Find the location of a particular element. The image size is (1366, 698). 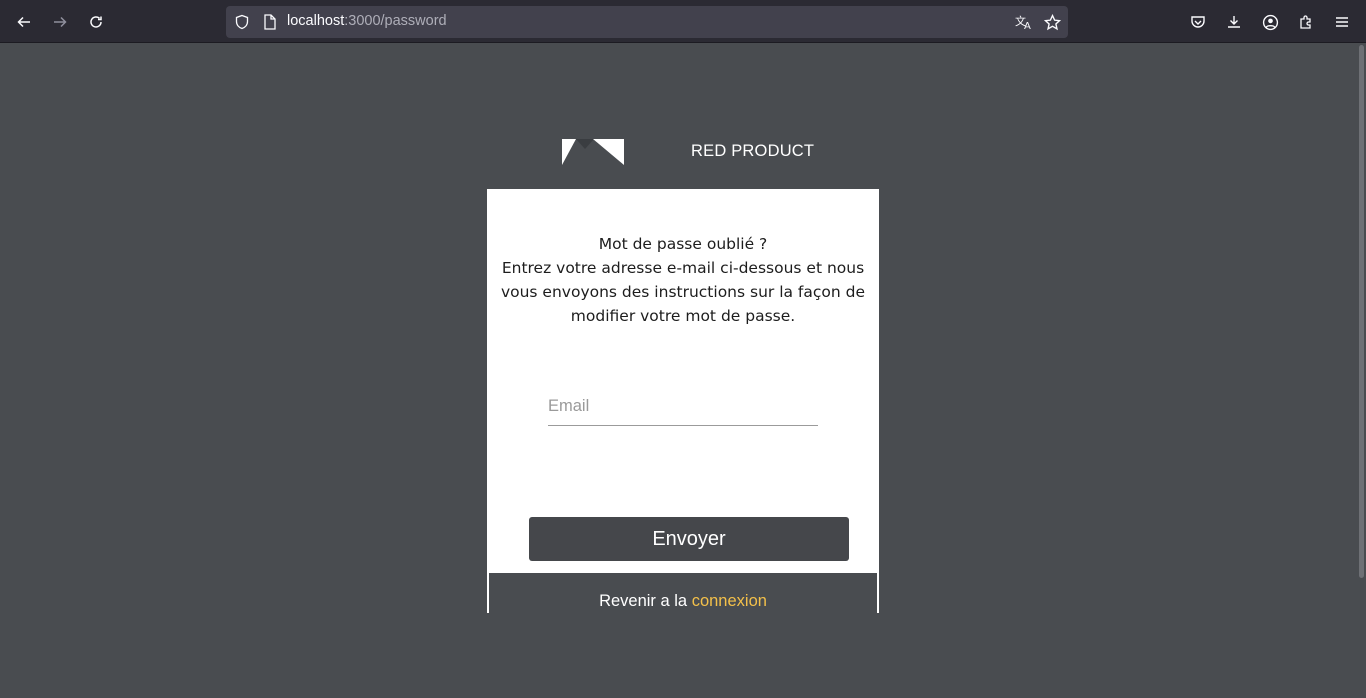

email-input is located at coordinates (683, 406).